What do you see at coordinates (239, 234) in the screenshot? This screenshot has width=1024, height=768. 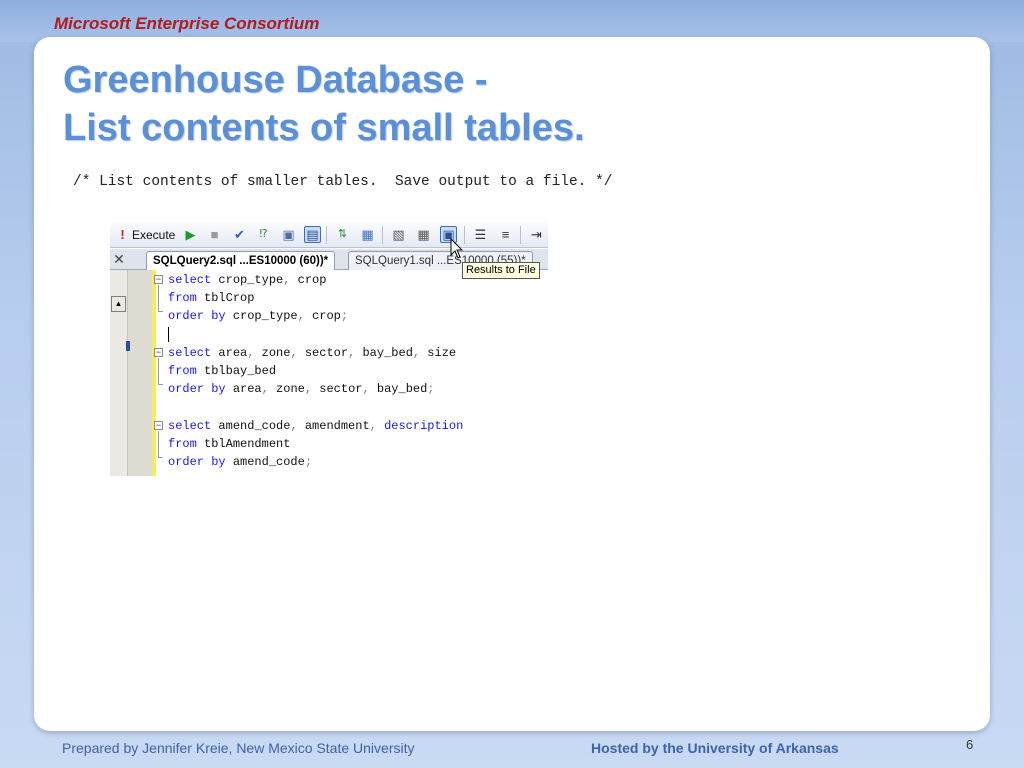 I see `parse-check-icon: ✔` at bounding box center [239, 234].